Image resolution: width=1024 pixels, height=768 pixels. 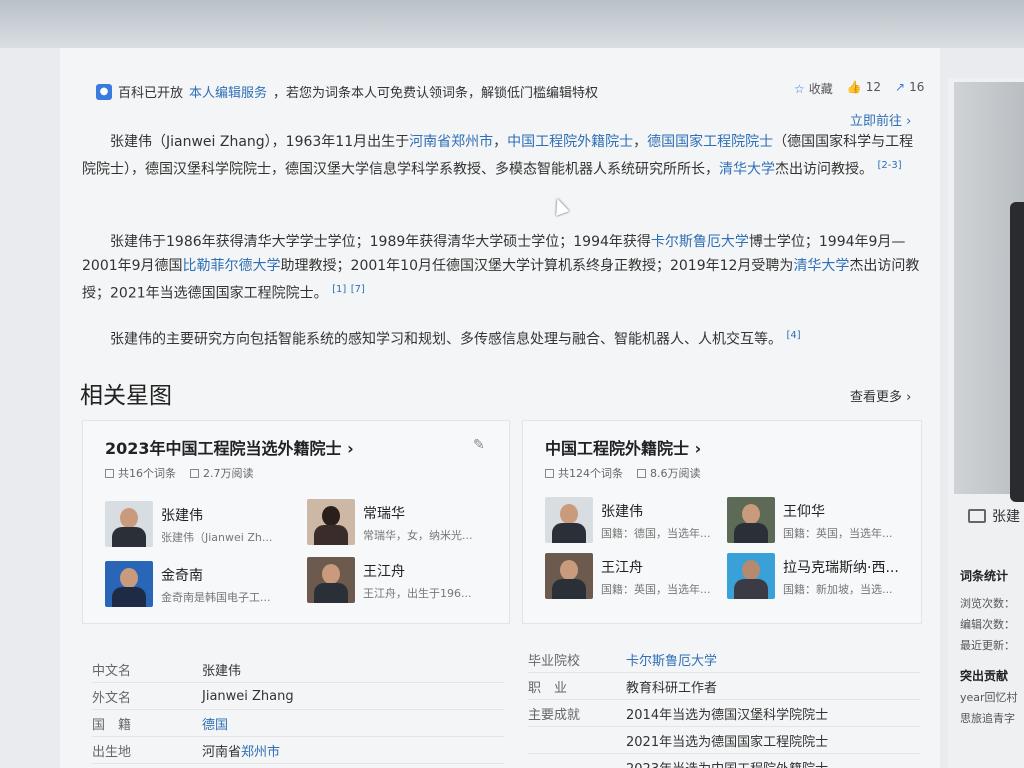 I want to click on basic-info-left: 中文名 张建伟 外文名 Jianwei Zhang 国 籍 德国 出生地 河南省郑州市, so click(x=298, y=710).